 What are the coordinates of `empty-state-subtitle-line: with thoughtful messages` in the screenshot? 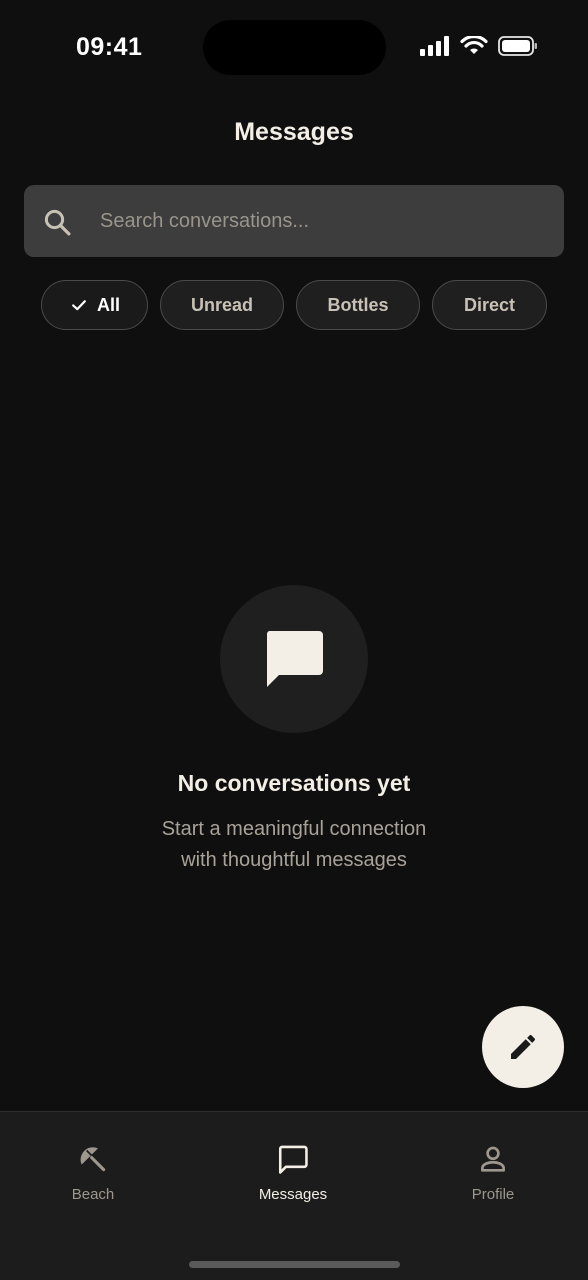 It's located at (294, 860).